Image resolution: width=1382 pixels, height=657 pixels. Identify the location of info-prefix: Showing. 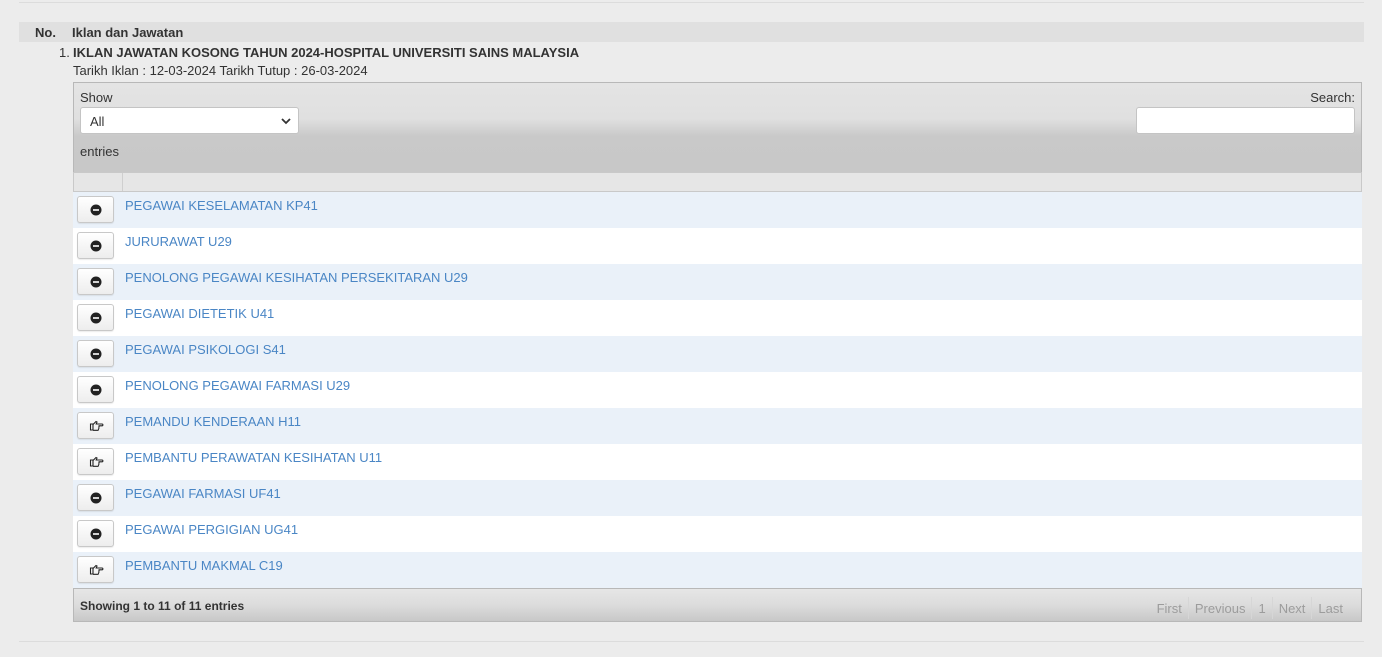
(105, 606).